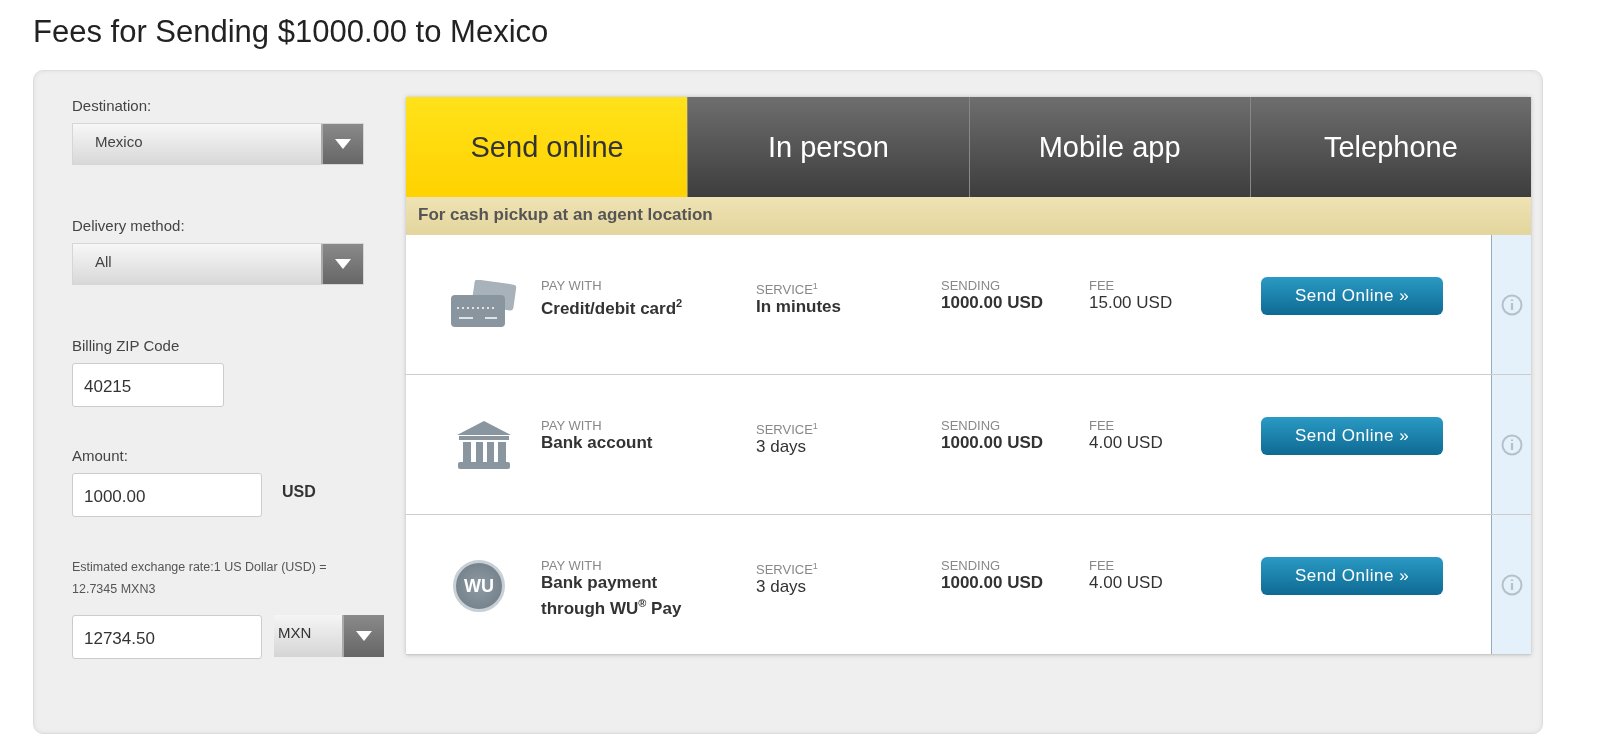  I want to click on destination-select: Mexico, so click(218, 144).